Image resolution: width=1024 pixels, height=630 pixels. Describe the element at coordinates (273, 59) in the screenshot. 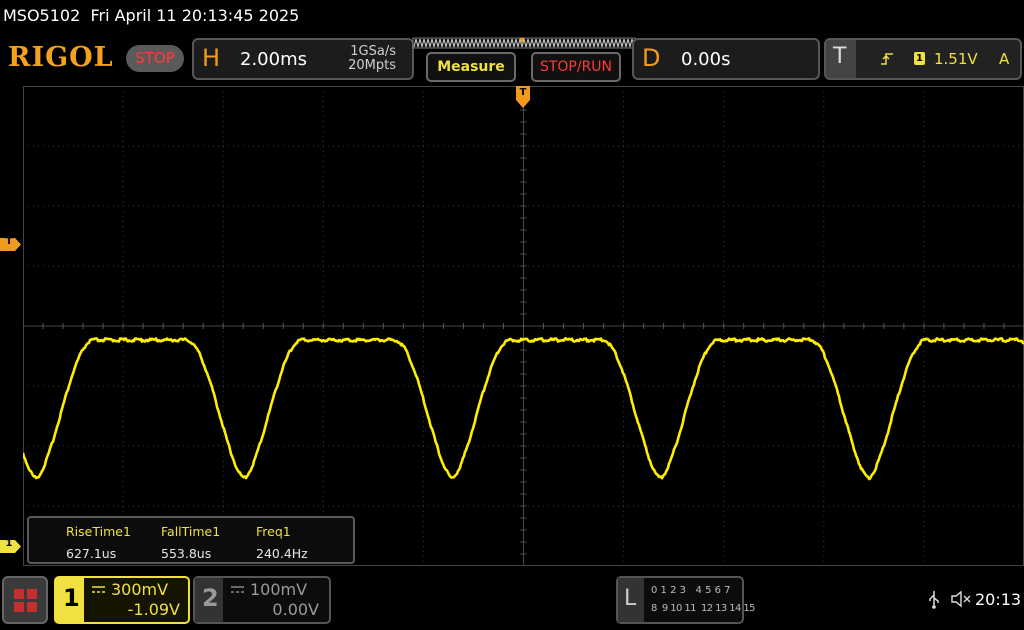

I see `timebase-value: 2.00ms` at that location.